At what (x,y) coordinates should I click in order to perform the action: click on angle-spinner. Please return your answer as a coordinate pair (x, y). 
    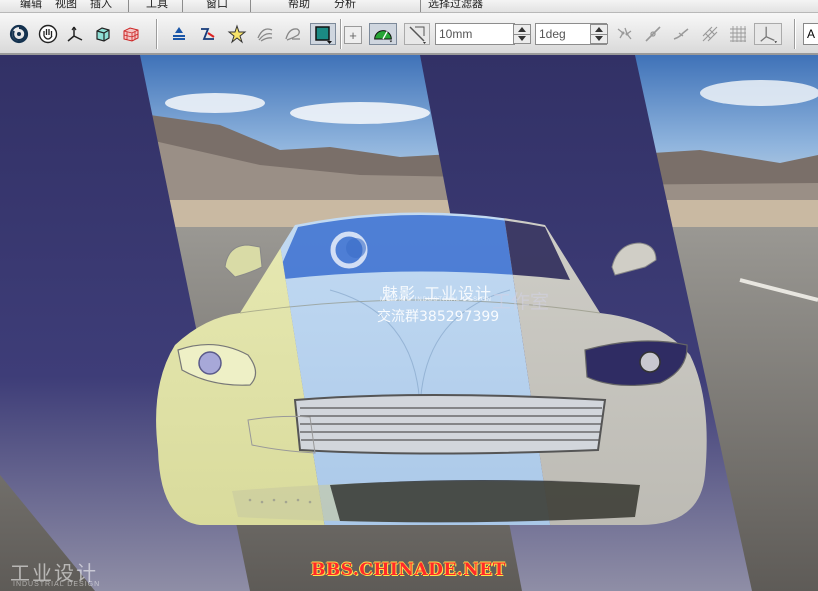
    Looking at the image, I should click on (599, 34).